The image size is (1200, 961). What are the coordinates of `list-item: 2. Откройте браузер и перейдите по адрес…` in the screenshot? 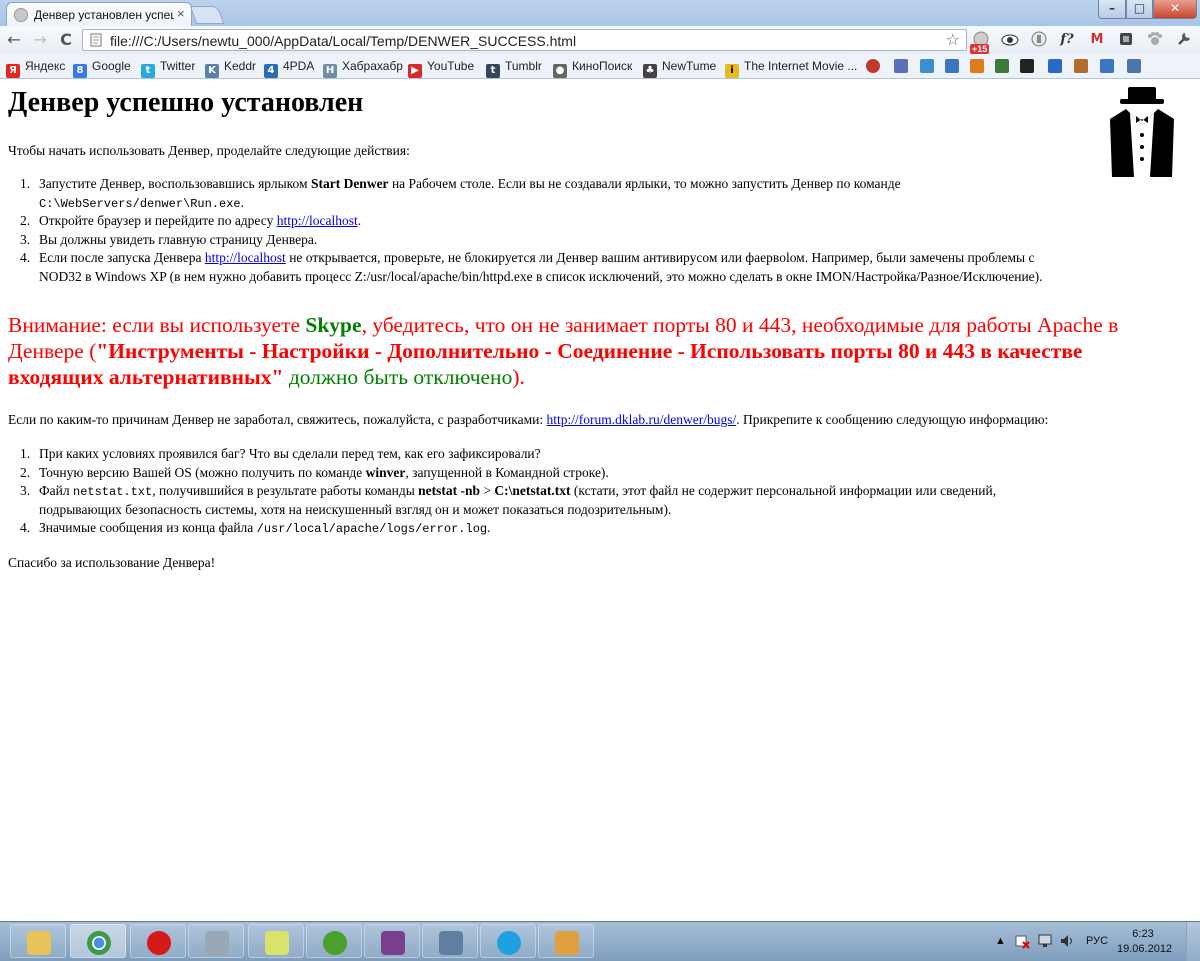 It's located at (600, 221).